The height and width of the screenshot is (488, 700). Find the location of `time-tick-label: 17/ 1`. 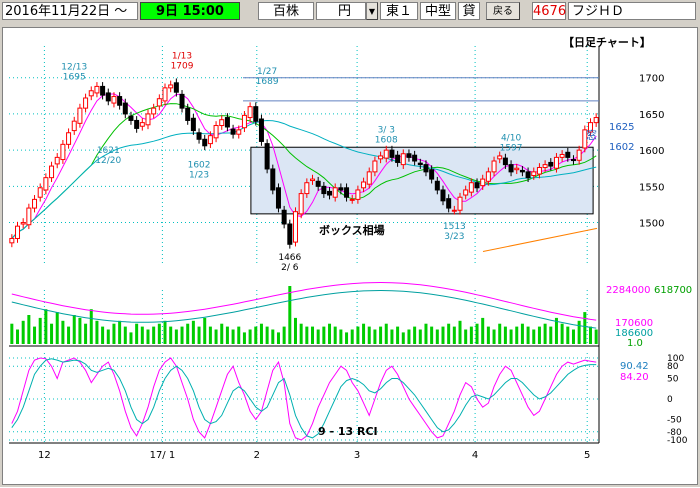

time-tick-label: 17/ 1 is located at coordinates (163, 455).